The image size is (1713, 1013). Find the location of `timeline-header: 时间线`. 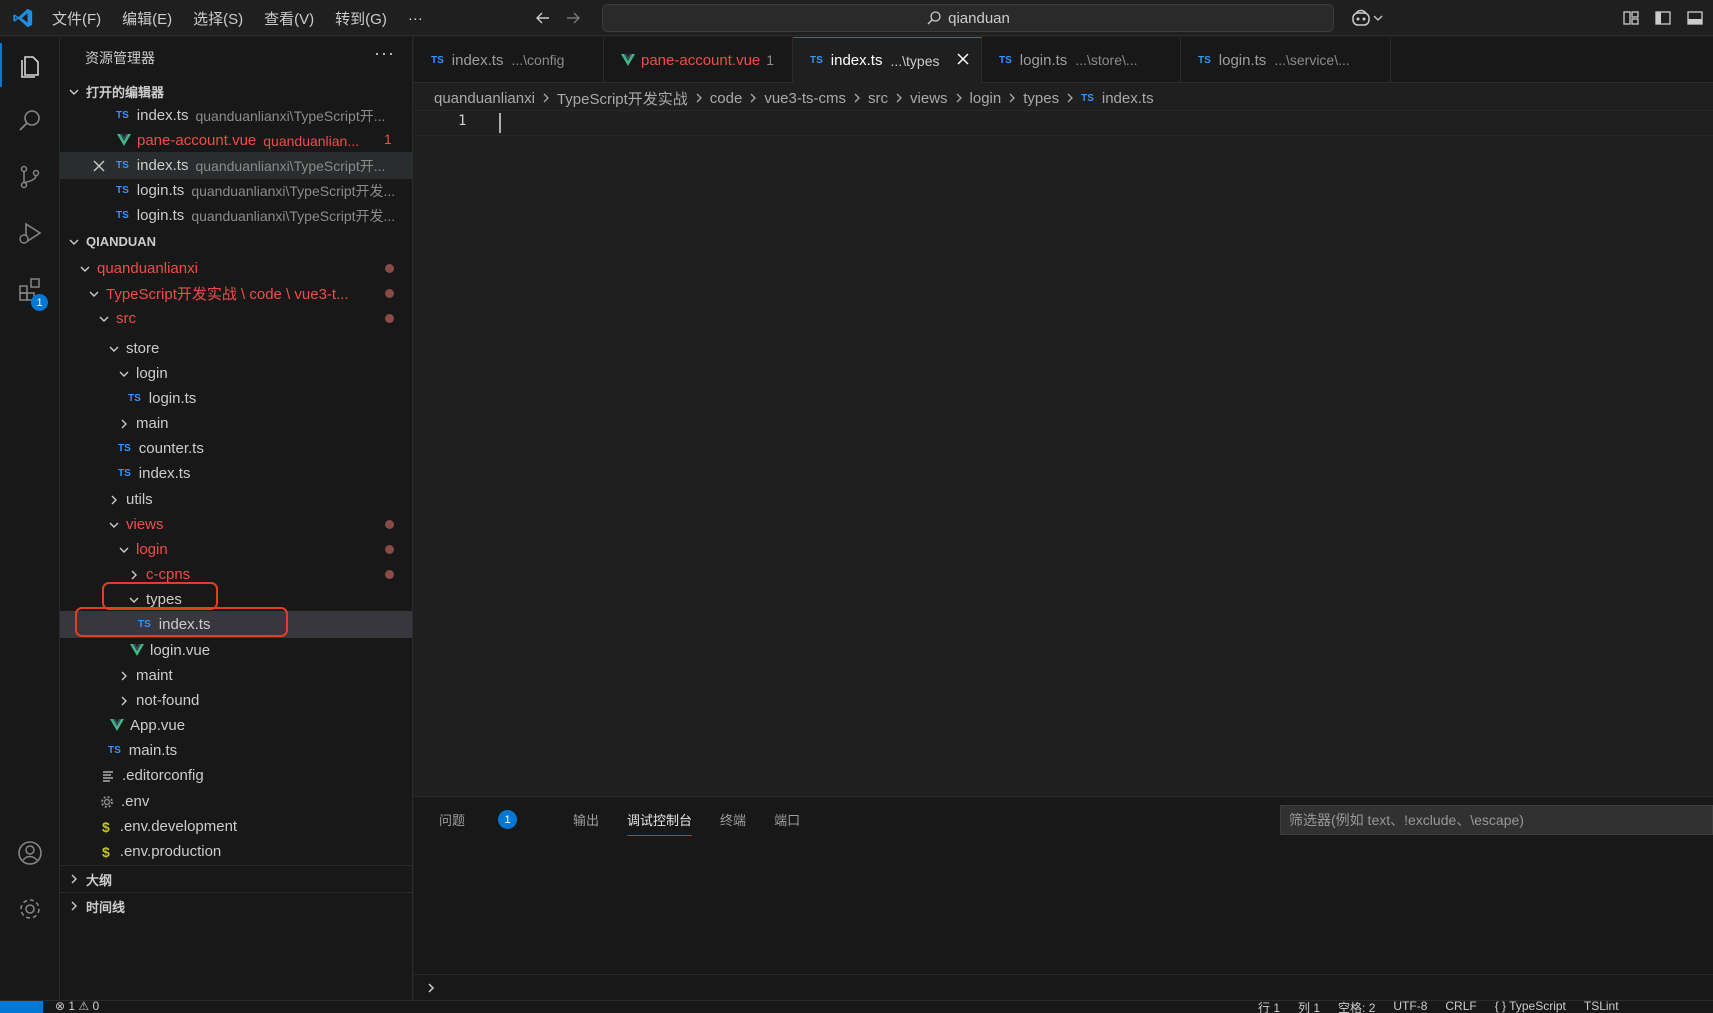

timeline-header: 时间线 is located at coordinates (236, 905).